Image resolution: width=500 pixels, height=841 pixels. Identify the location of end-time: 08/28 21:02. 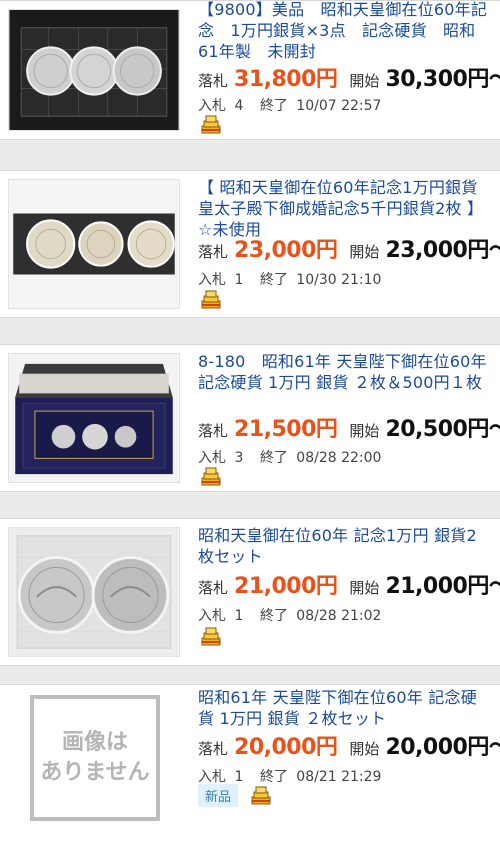
(339, 616).